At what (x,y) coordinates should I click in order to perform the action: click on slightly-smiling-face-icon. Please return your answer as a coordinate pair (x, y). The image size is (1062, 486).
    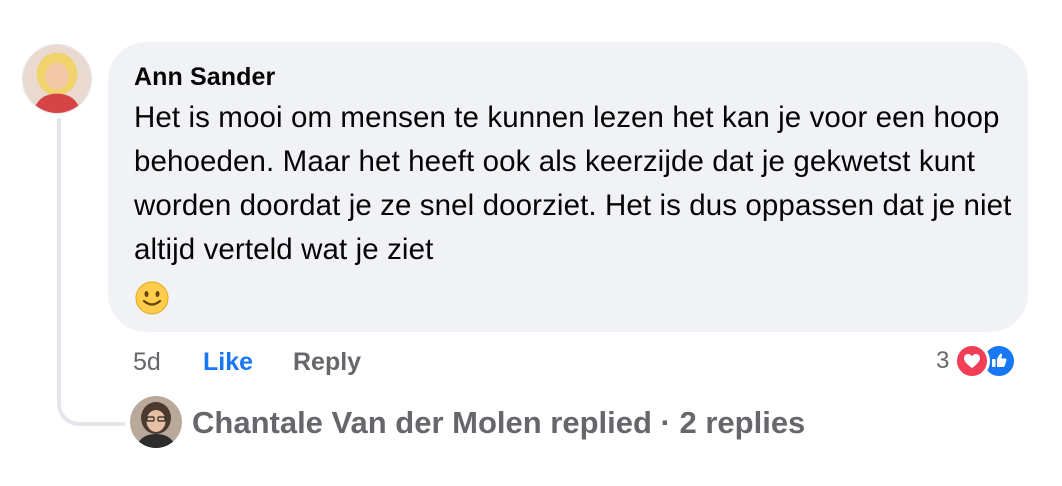
    Looking at the image, I should click on (152, 298).